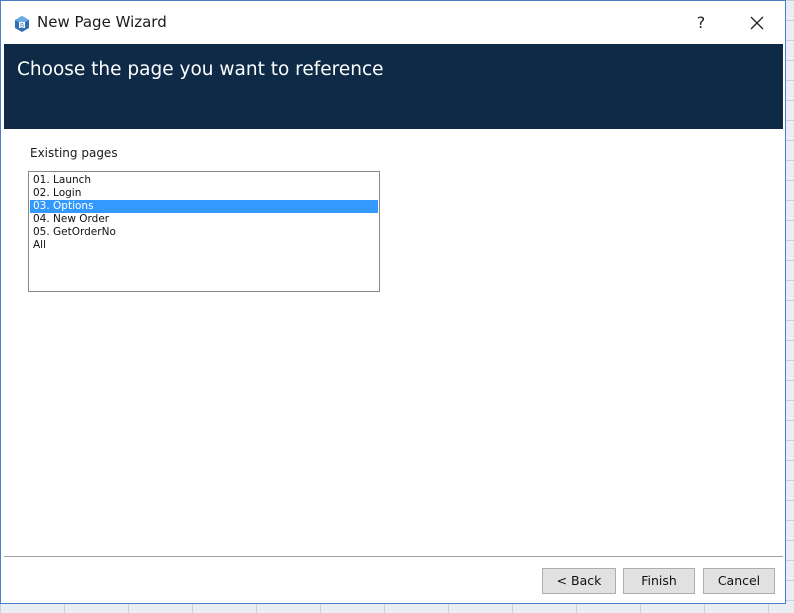 The image size is (794, 613). Describe the element at coordinates (204, 193) in the screenshot. I see `list-item: 02. Login` at that location.